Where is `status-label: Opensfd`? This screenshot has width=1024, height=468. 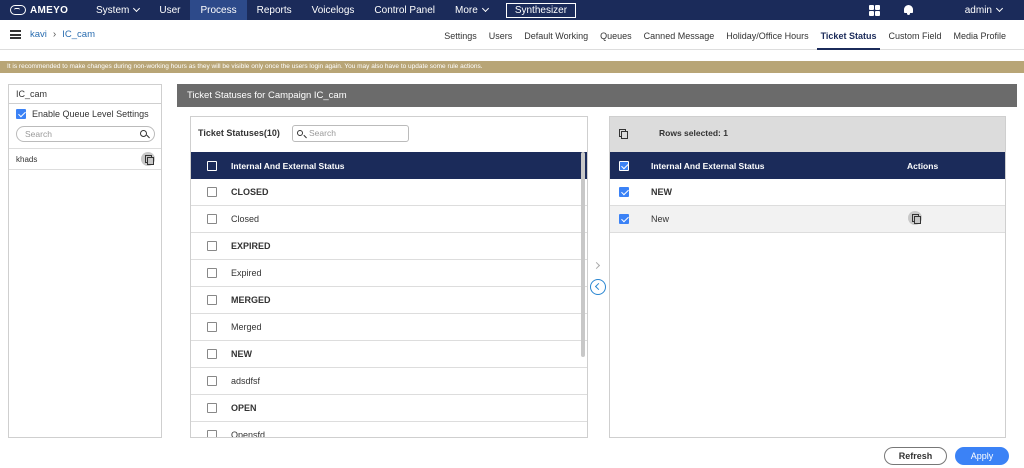
status-label: Opensfd is located at coordinates (248, 434).